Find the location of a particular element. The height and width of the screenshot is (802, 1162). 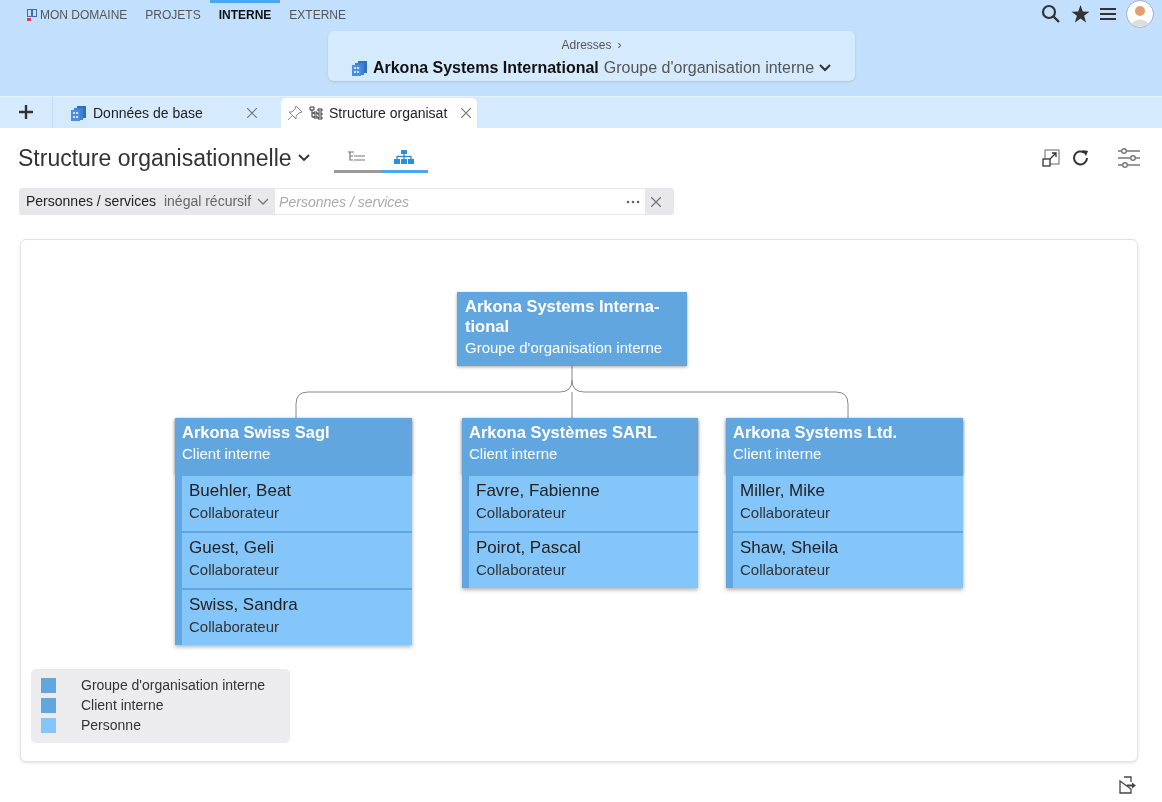

hierarchy-icon is located at coordinates (316, 113).